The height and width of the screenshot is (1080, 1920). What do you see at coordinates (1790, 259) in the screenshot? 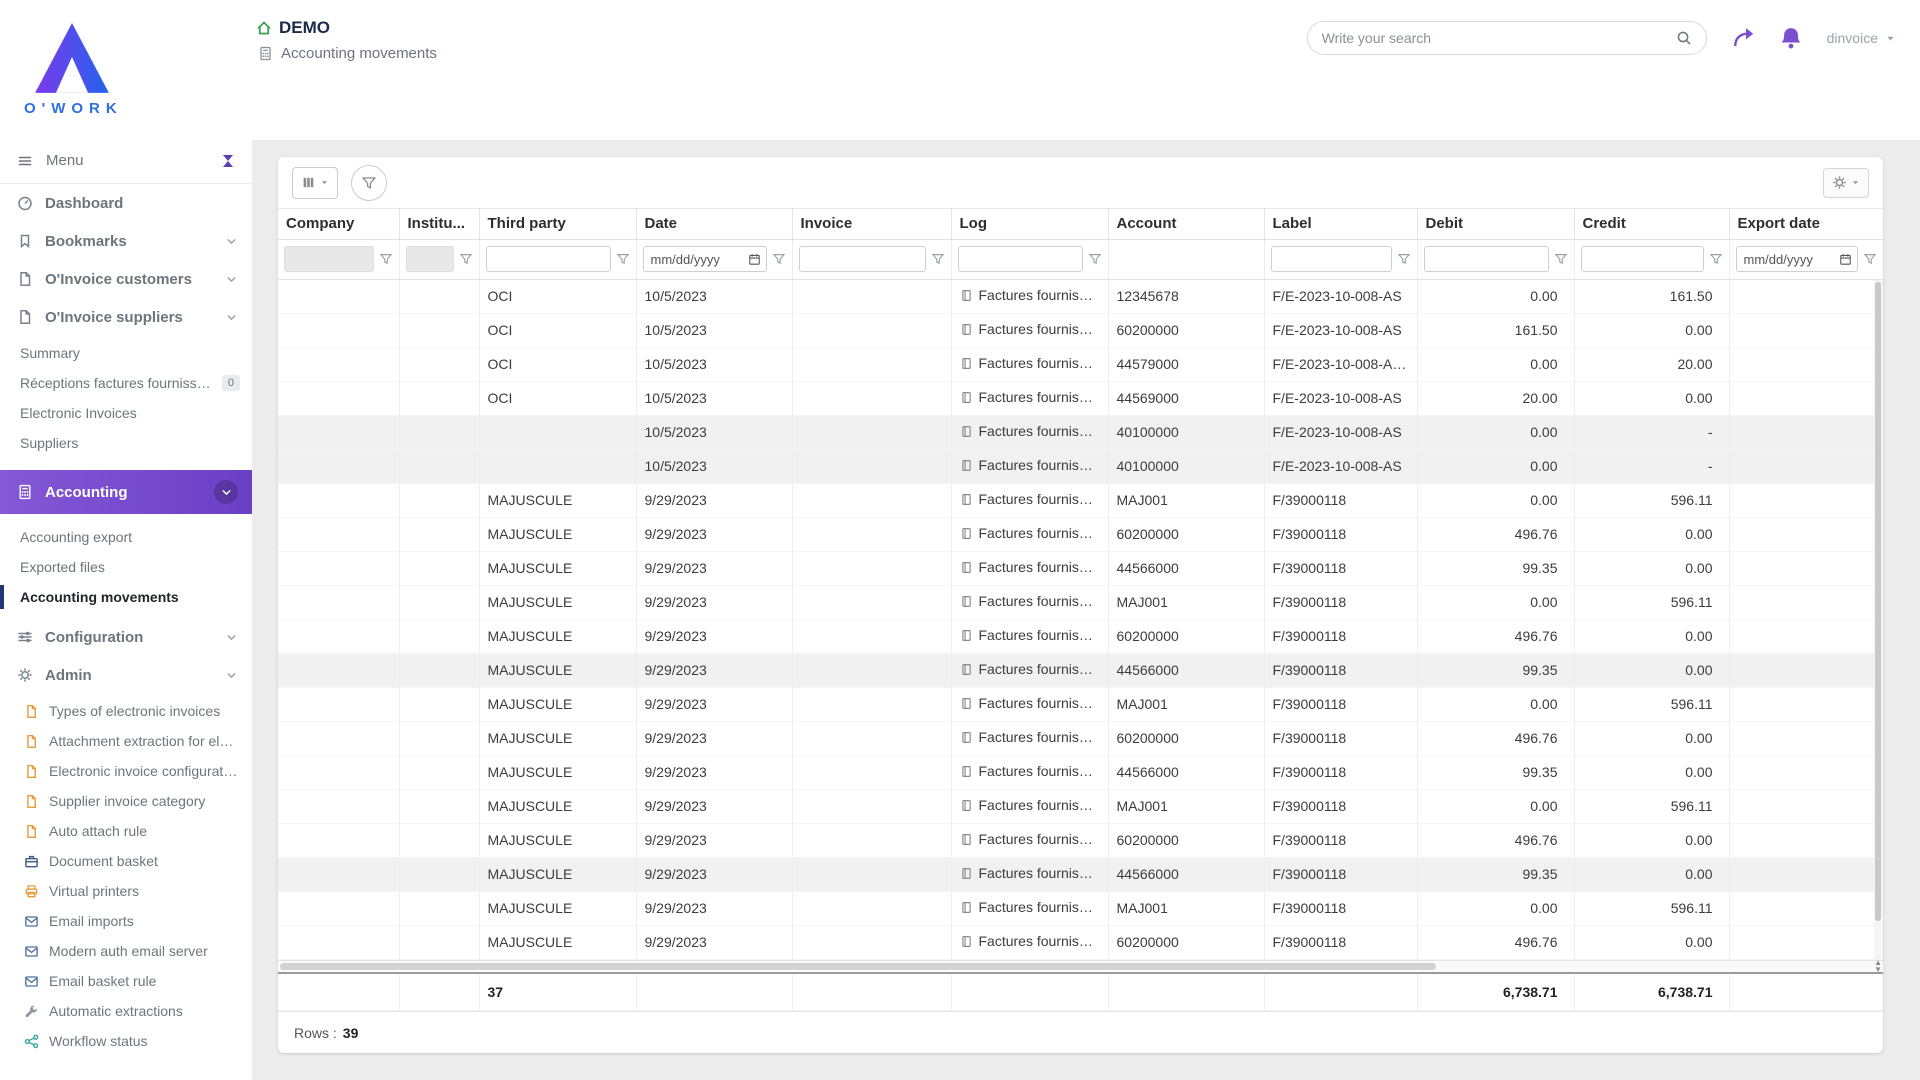
I see `export_date-filter-input` at bounding box center [1790, 259].